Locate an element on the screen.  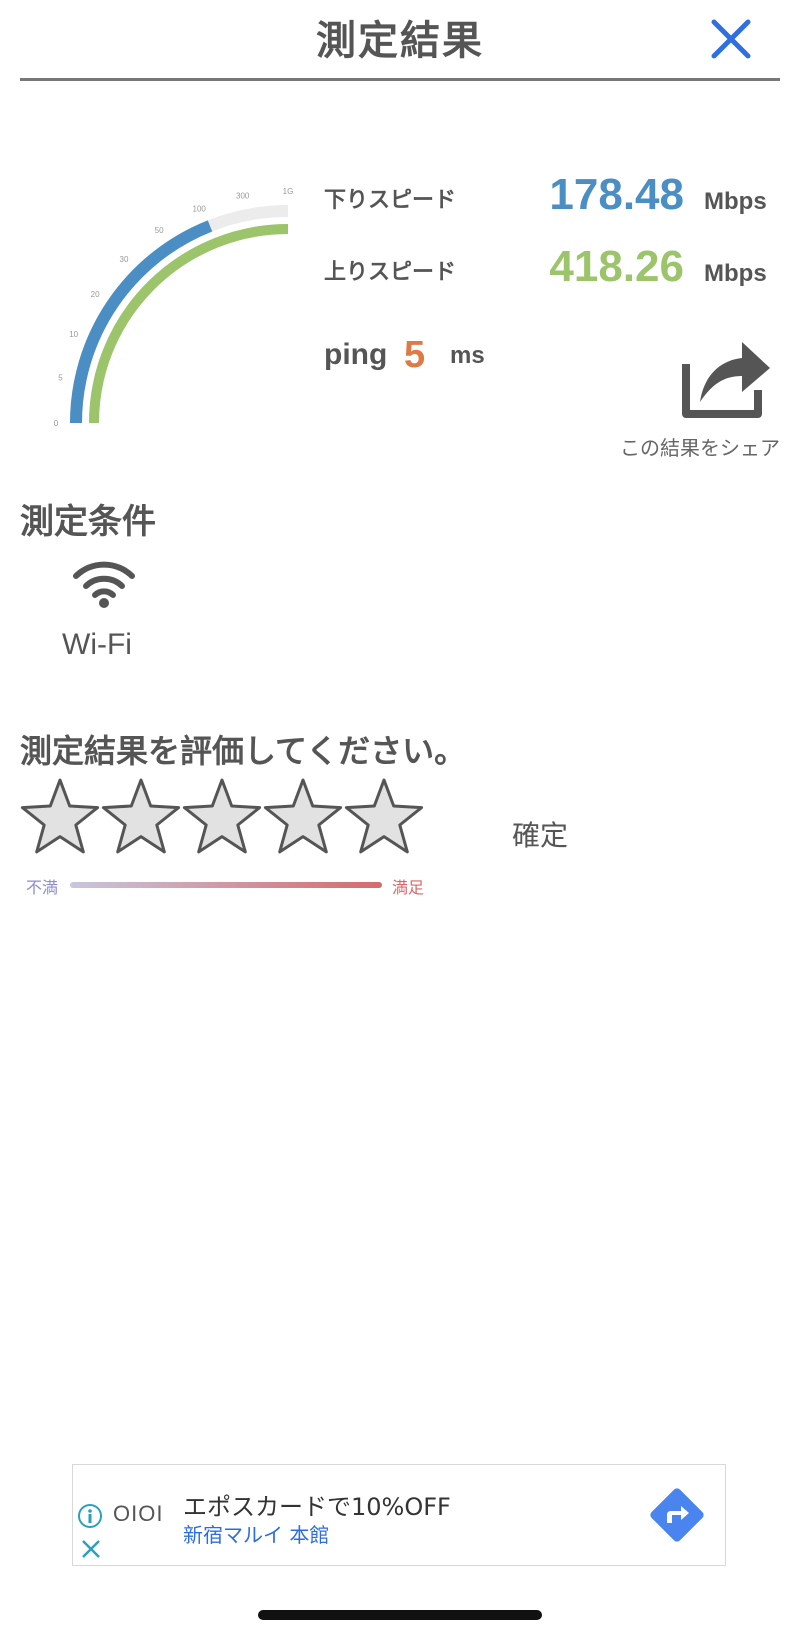
wifi-icon is located at coordinates (104, 584).